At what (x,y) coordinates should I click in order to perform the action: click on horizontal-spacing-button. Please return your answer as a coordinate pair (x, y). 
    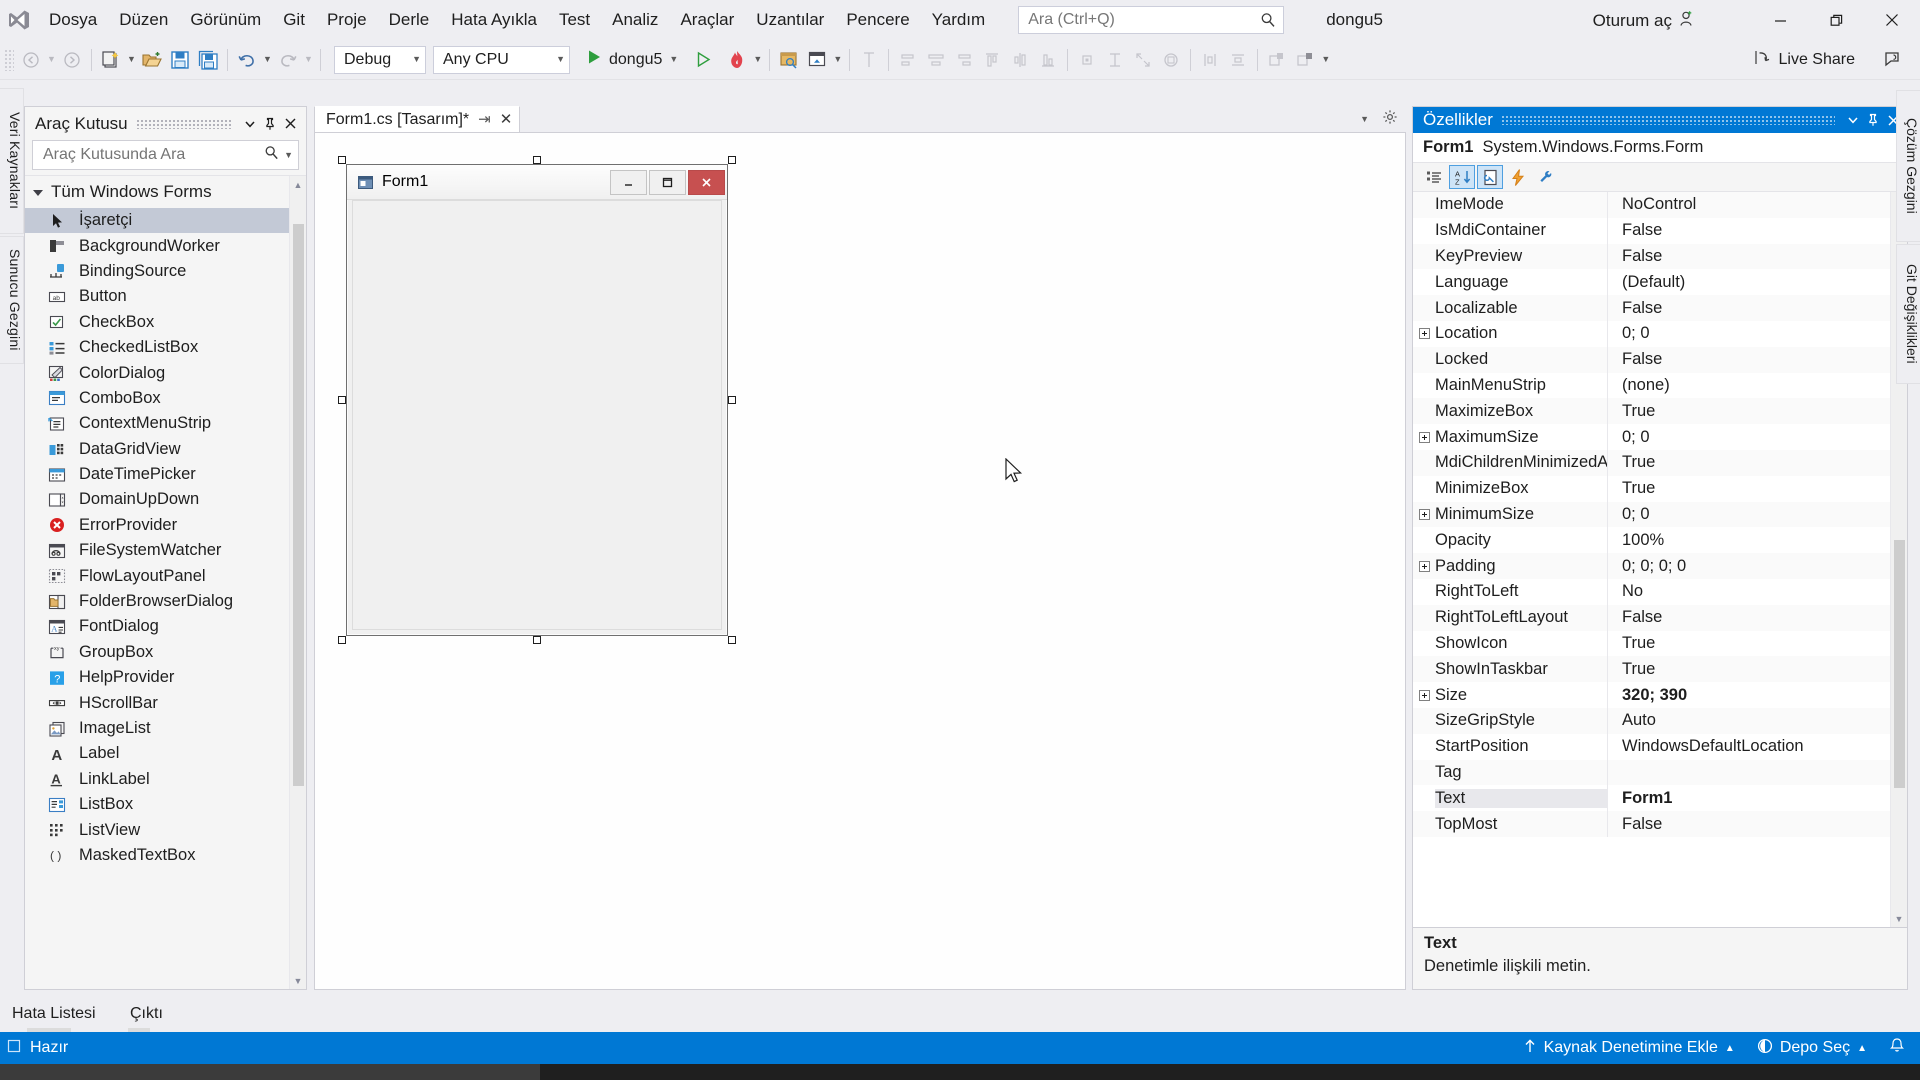
    Looking at the image, I should click on (1210, 60).